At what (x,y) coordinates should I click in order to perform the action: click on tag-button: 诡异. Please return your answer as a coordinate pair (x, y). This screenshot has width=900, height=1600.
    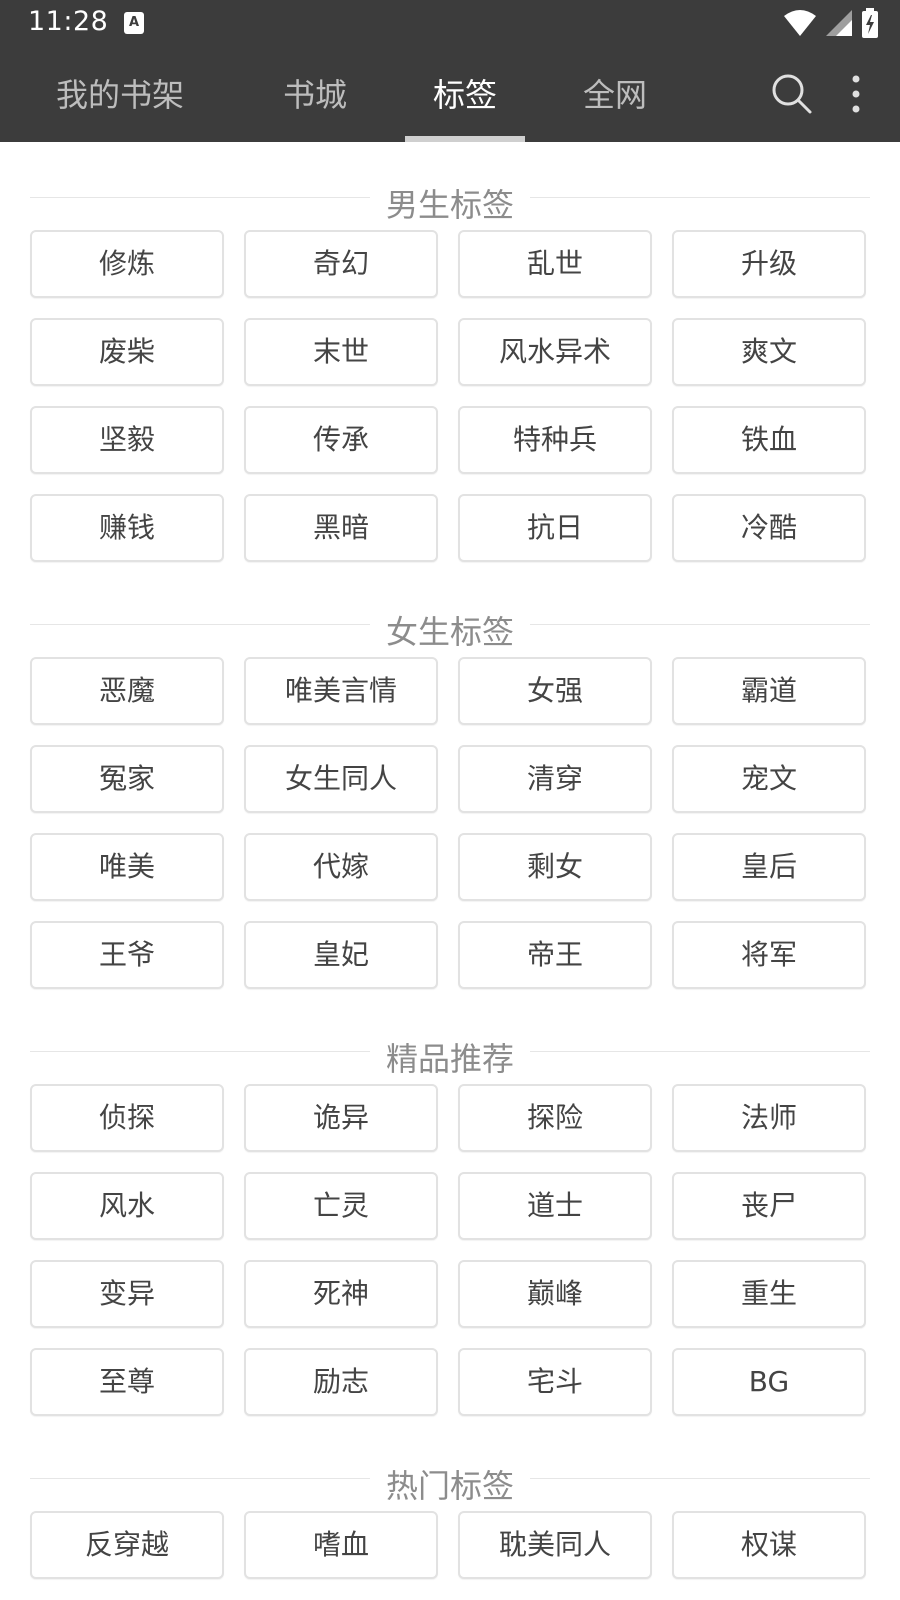
    Looking at the image, I should click on (341, 1118).